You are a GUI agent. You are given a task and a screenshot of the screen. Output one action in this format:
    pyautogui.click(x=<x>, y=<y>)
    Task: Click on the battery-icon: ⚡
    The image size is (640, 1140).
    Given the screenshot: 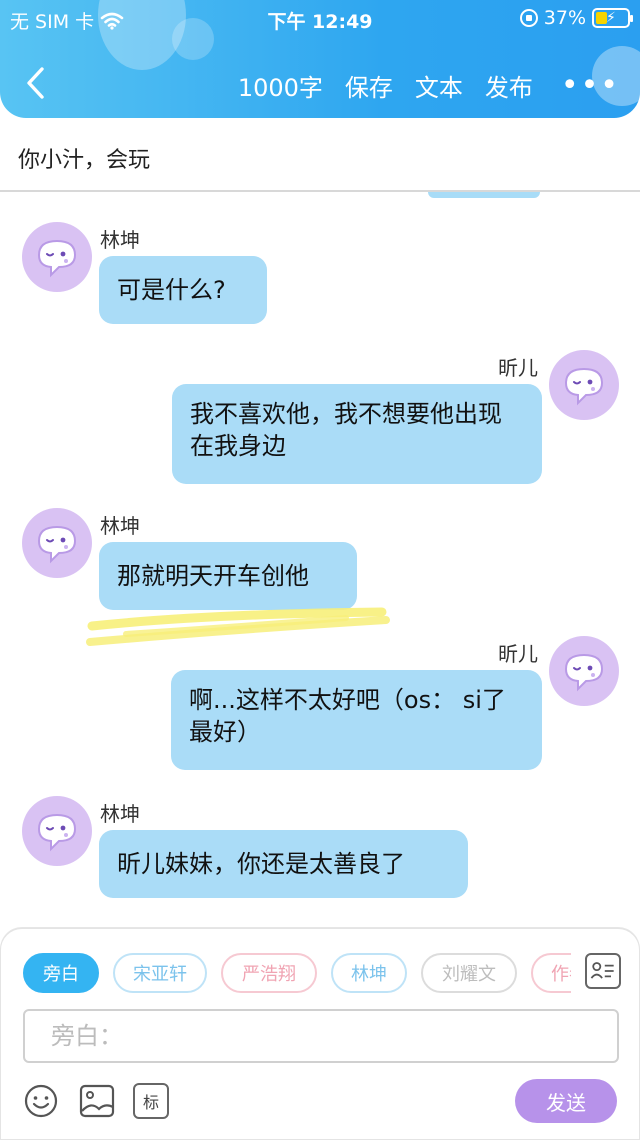 What is the action you would take?
    pyautogui.click(x=612, y=18)
    